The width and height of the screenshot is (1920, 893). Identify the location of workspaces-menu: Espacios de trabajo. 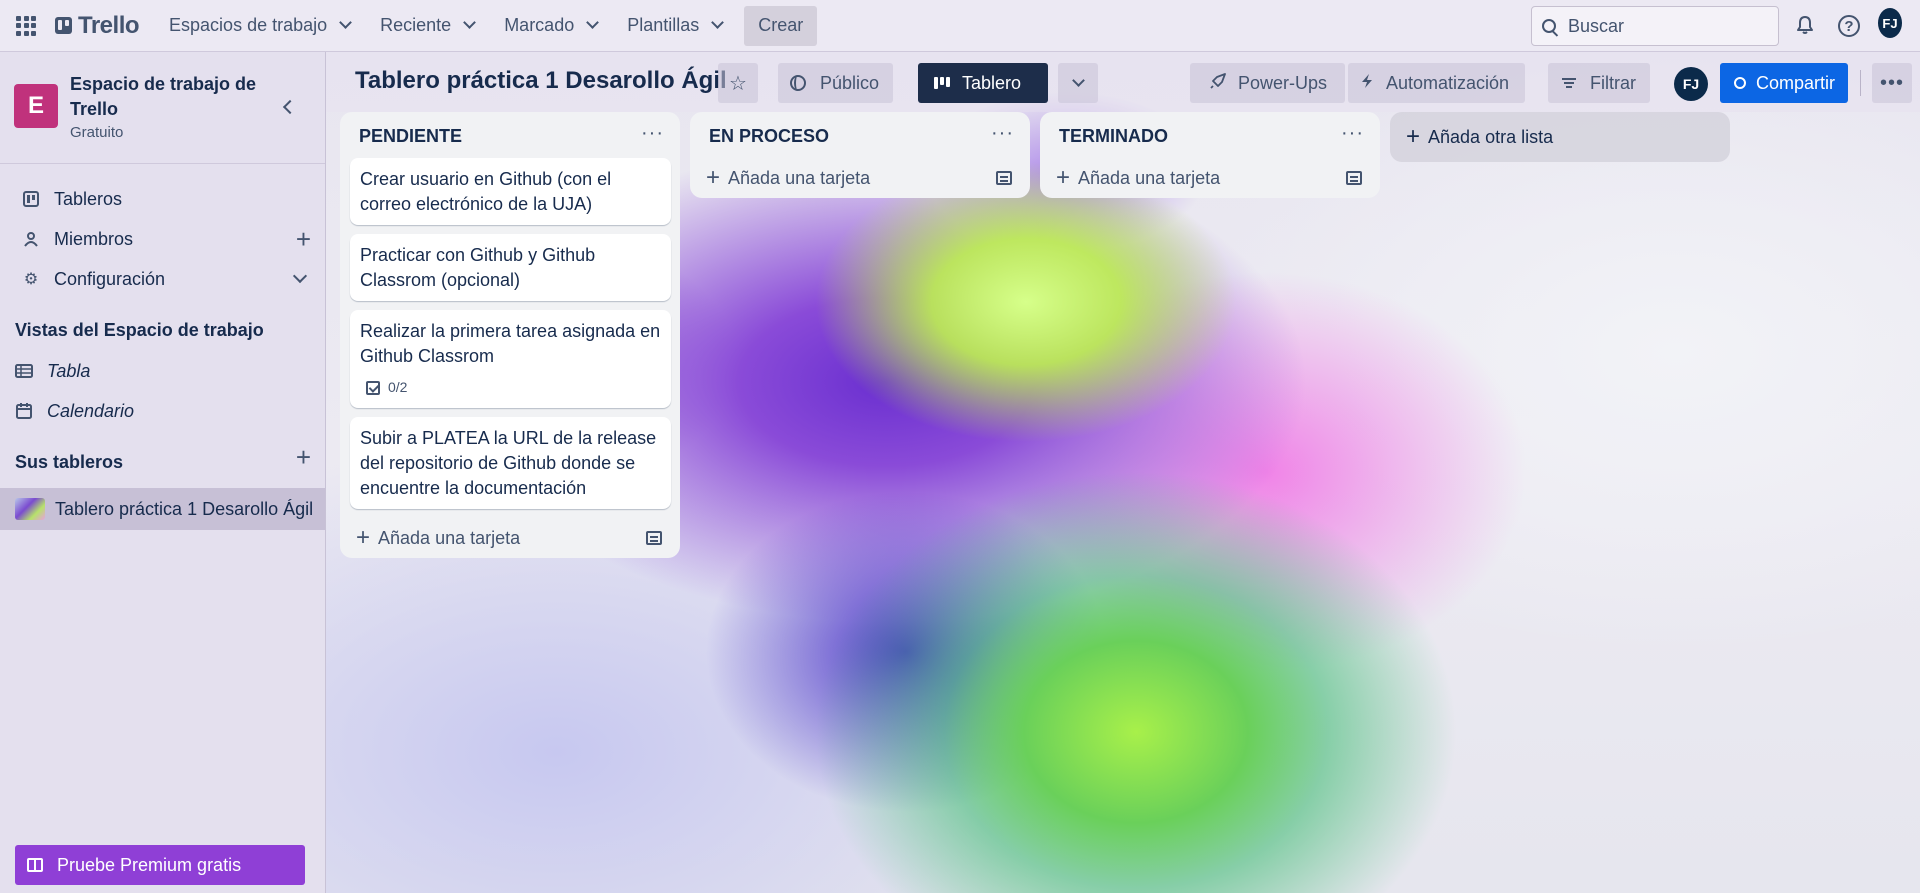
(259, 26).